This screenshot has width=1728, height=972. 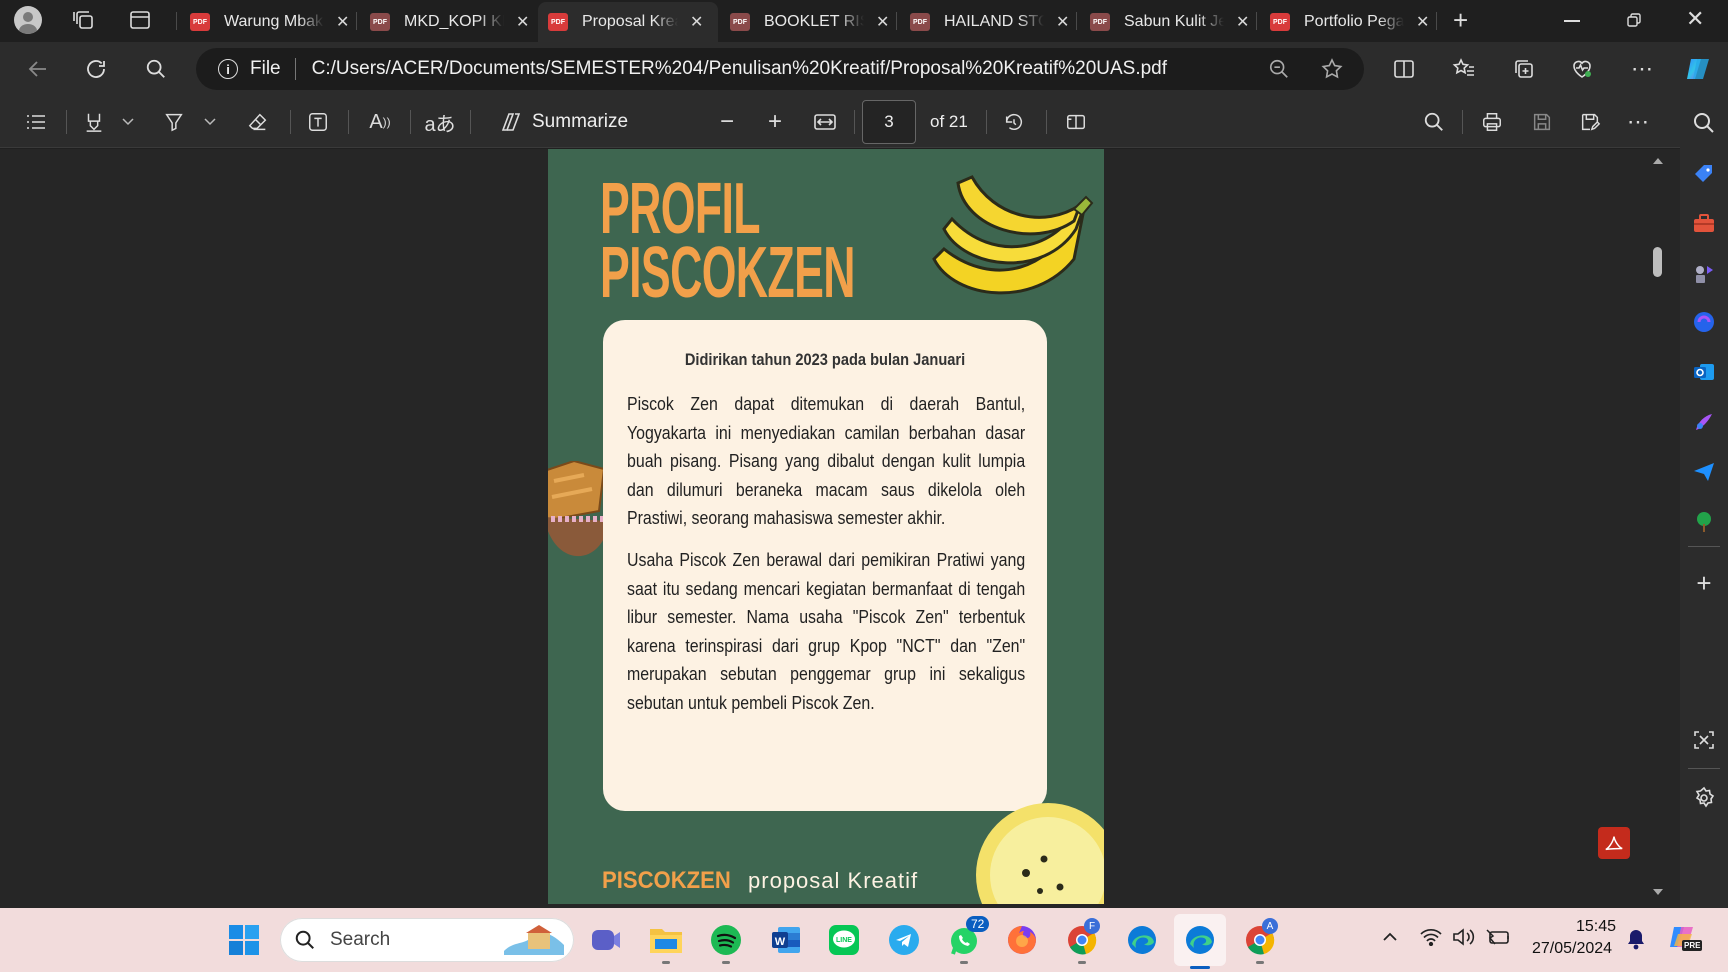 I want to click on read-aloud-icon: A)), so click(x=380, y=122).